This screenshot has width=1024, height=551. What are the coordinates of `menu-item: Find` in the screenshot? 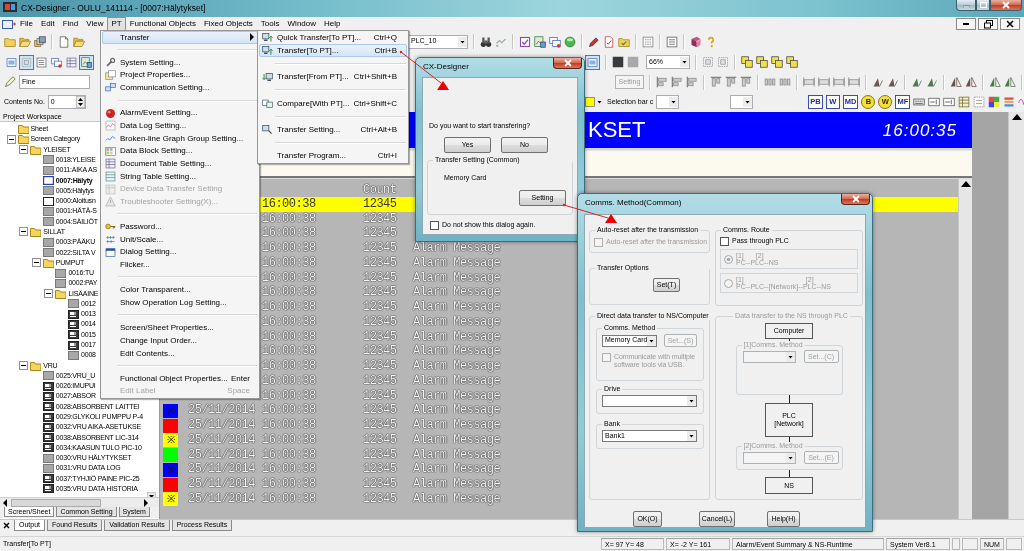 It's located at (70, 24).